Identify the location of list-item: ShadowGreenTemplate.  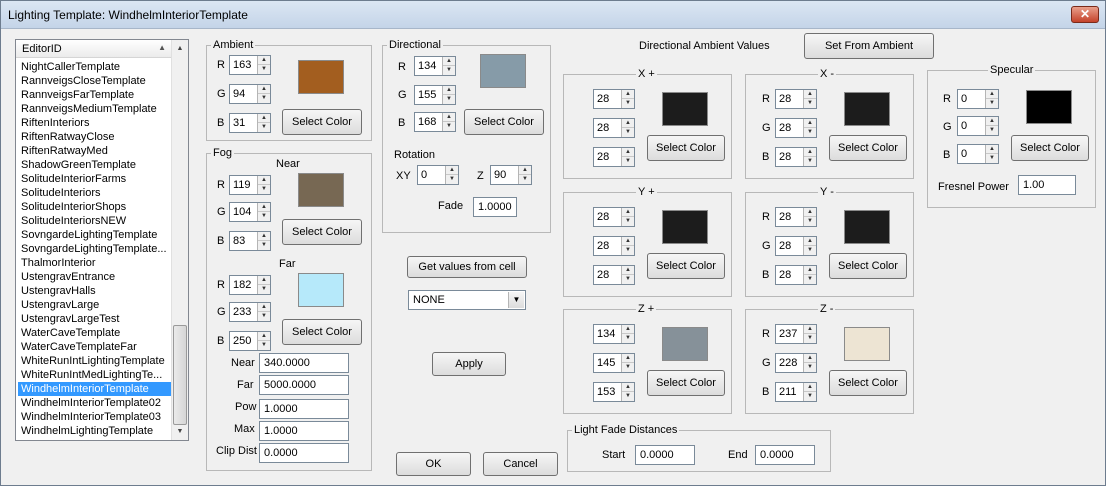
(95, 165).